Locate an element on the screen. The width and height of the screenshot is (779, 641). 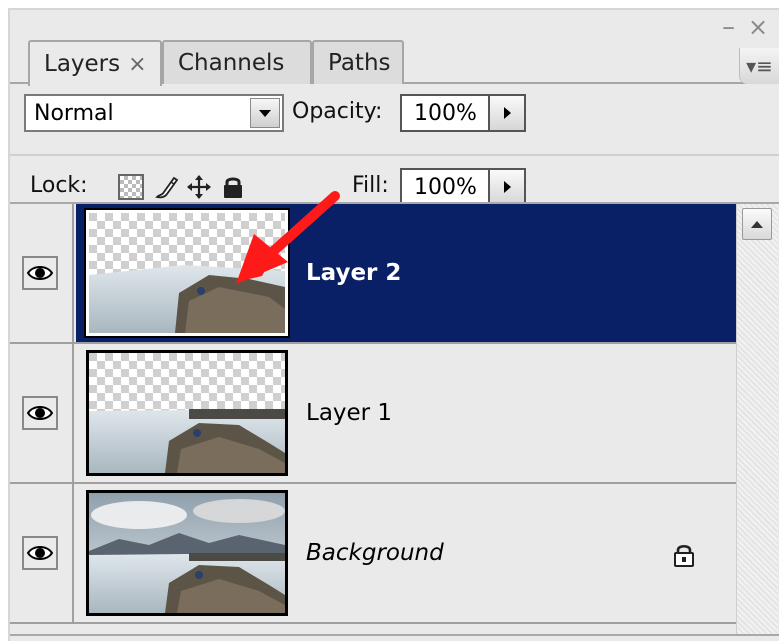
layer-name: Layer 2 is located at coordinates (353, 273).